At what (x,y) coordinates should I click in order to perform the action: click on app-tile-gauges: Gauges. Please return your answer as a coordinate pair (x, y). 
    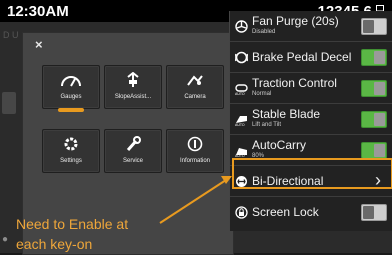
    Looking at the image, I should click on (71, 88).